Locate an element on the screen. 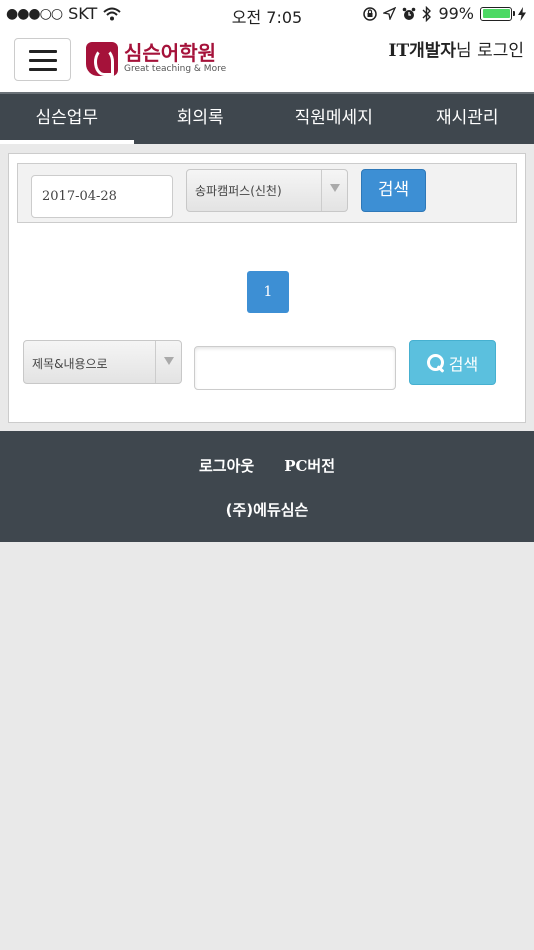  tab-meeting-minutes: 회의록 is located at coordinates (201, 119).